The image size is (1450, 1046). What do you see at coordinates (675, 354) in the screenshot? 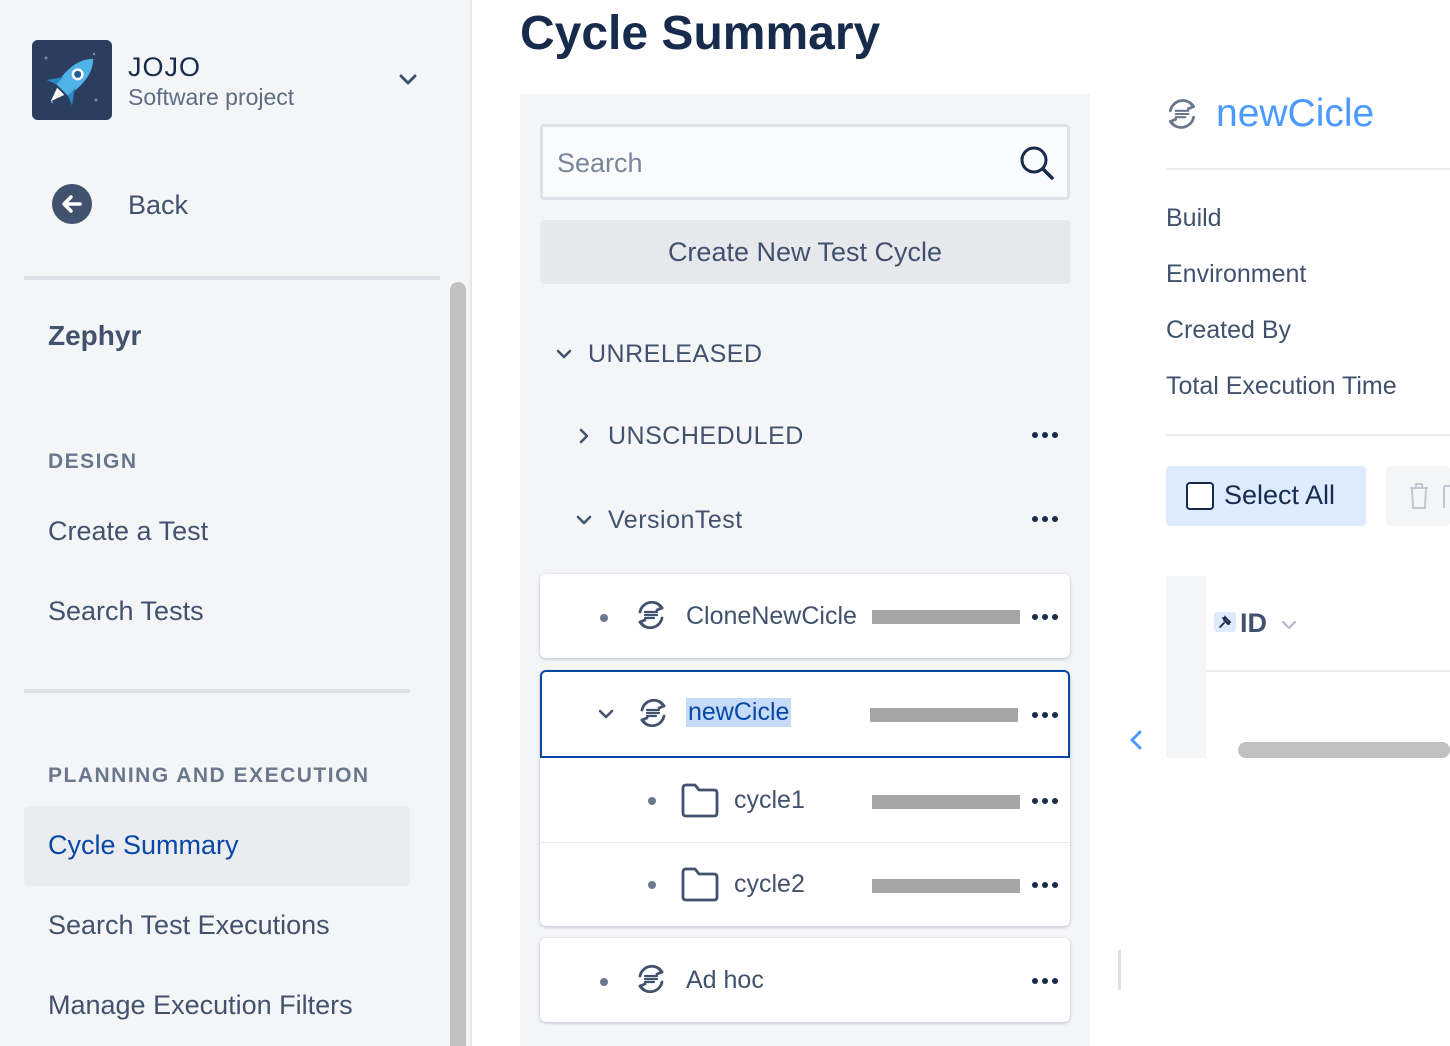
I see `release-group-unreleased: UNRELEASED` at bounding box center [675, 354].